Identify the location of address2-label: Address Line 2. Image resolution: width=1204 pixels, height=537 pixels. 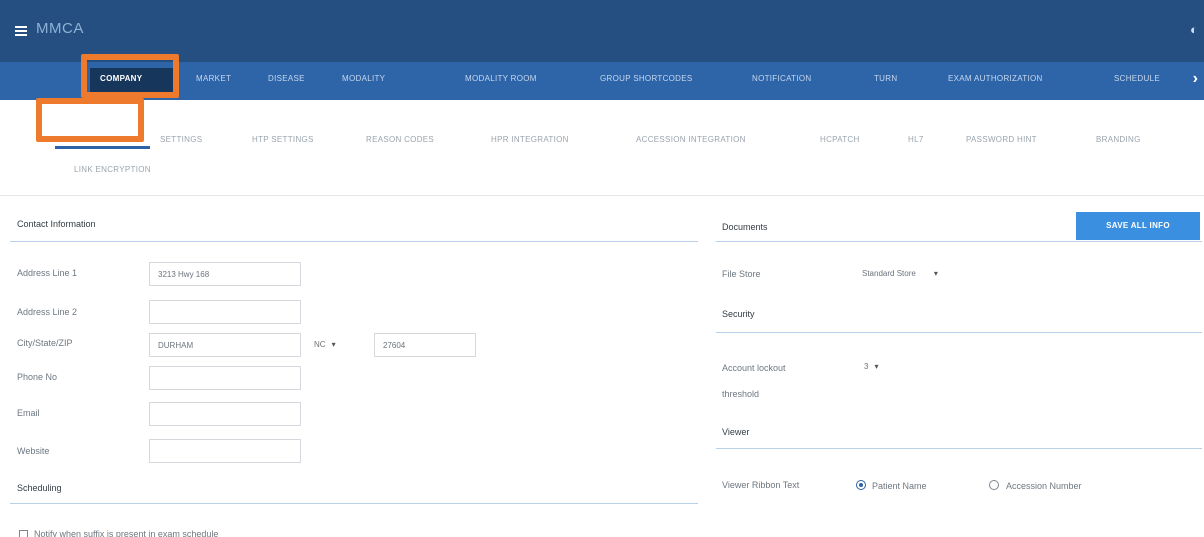
(47, 312).